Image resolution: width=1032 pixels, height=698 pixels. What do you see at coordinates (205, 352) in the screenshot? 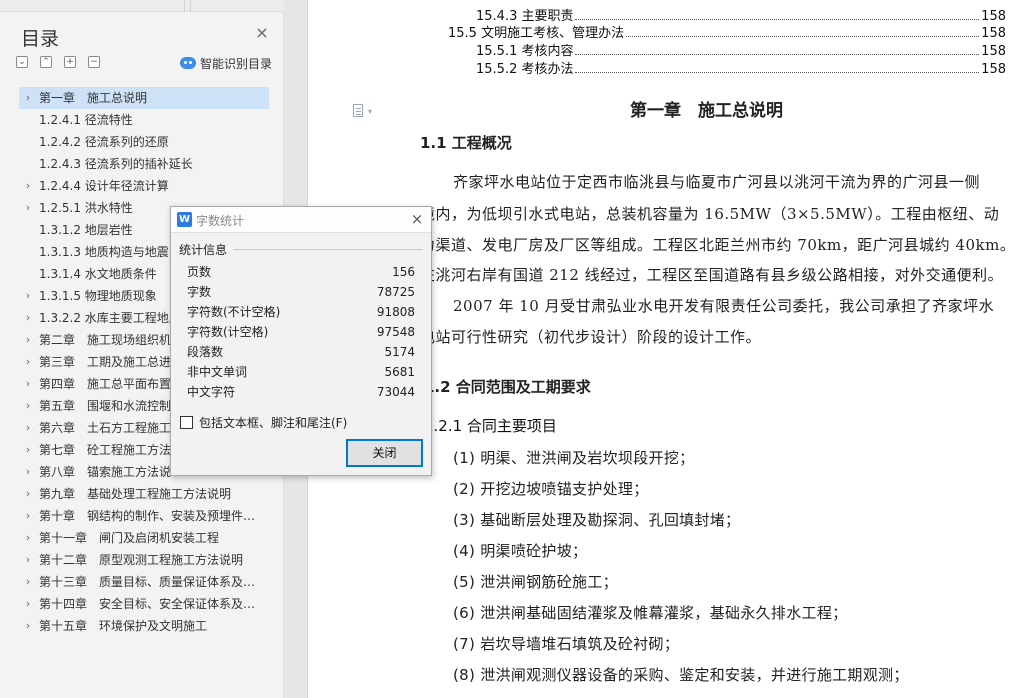
I see `stat-label: 段落数` at bounding box center [205, 352].